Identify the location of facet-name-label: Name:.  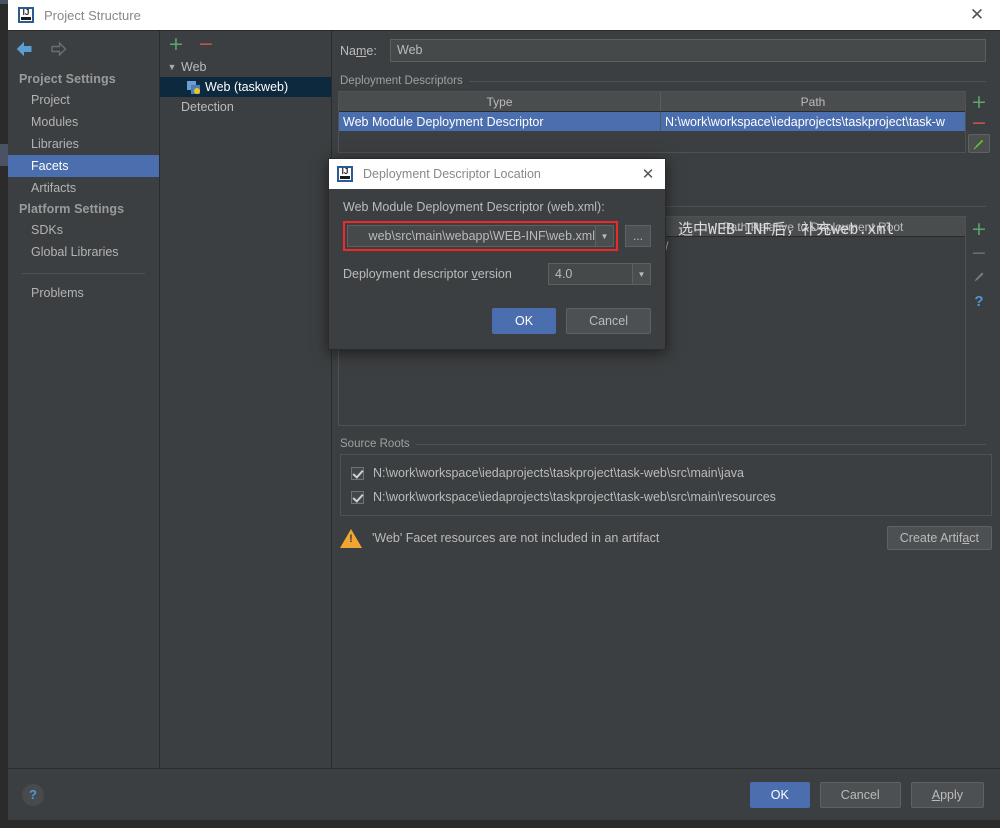
(364, 51).